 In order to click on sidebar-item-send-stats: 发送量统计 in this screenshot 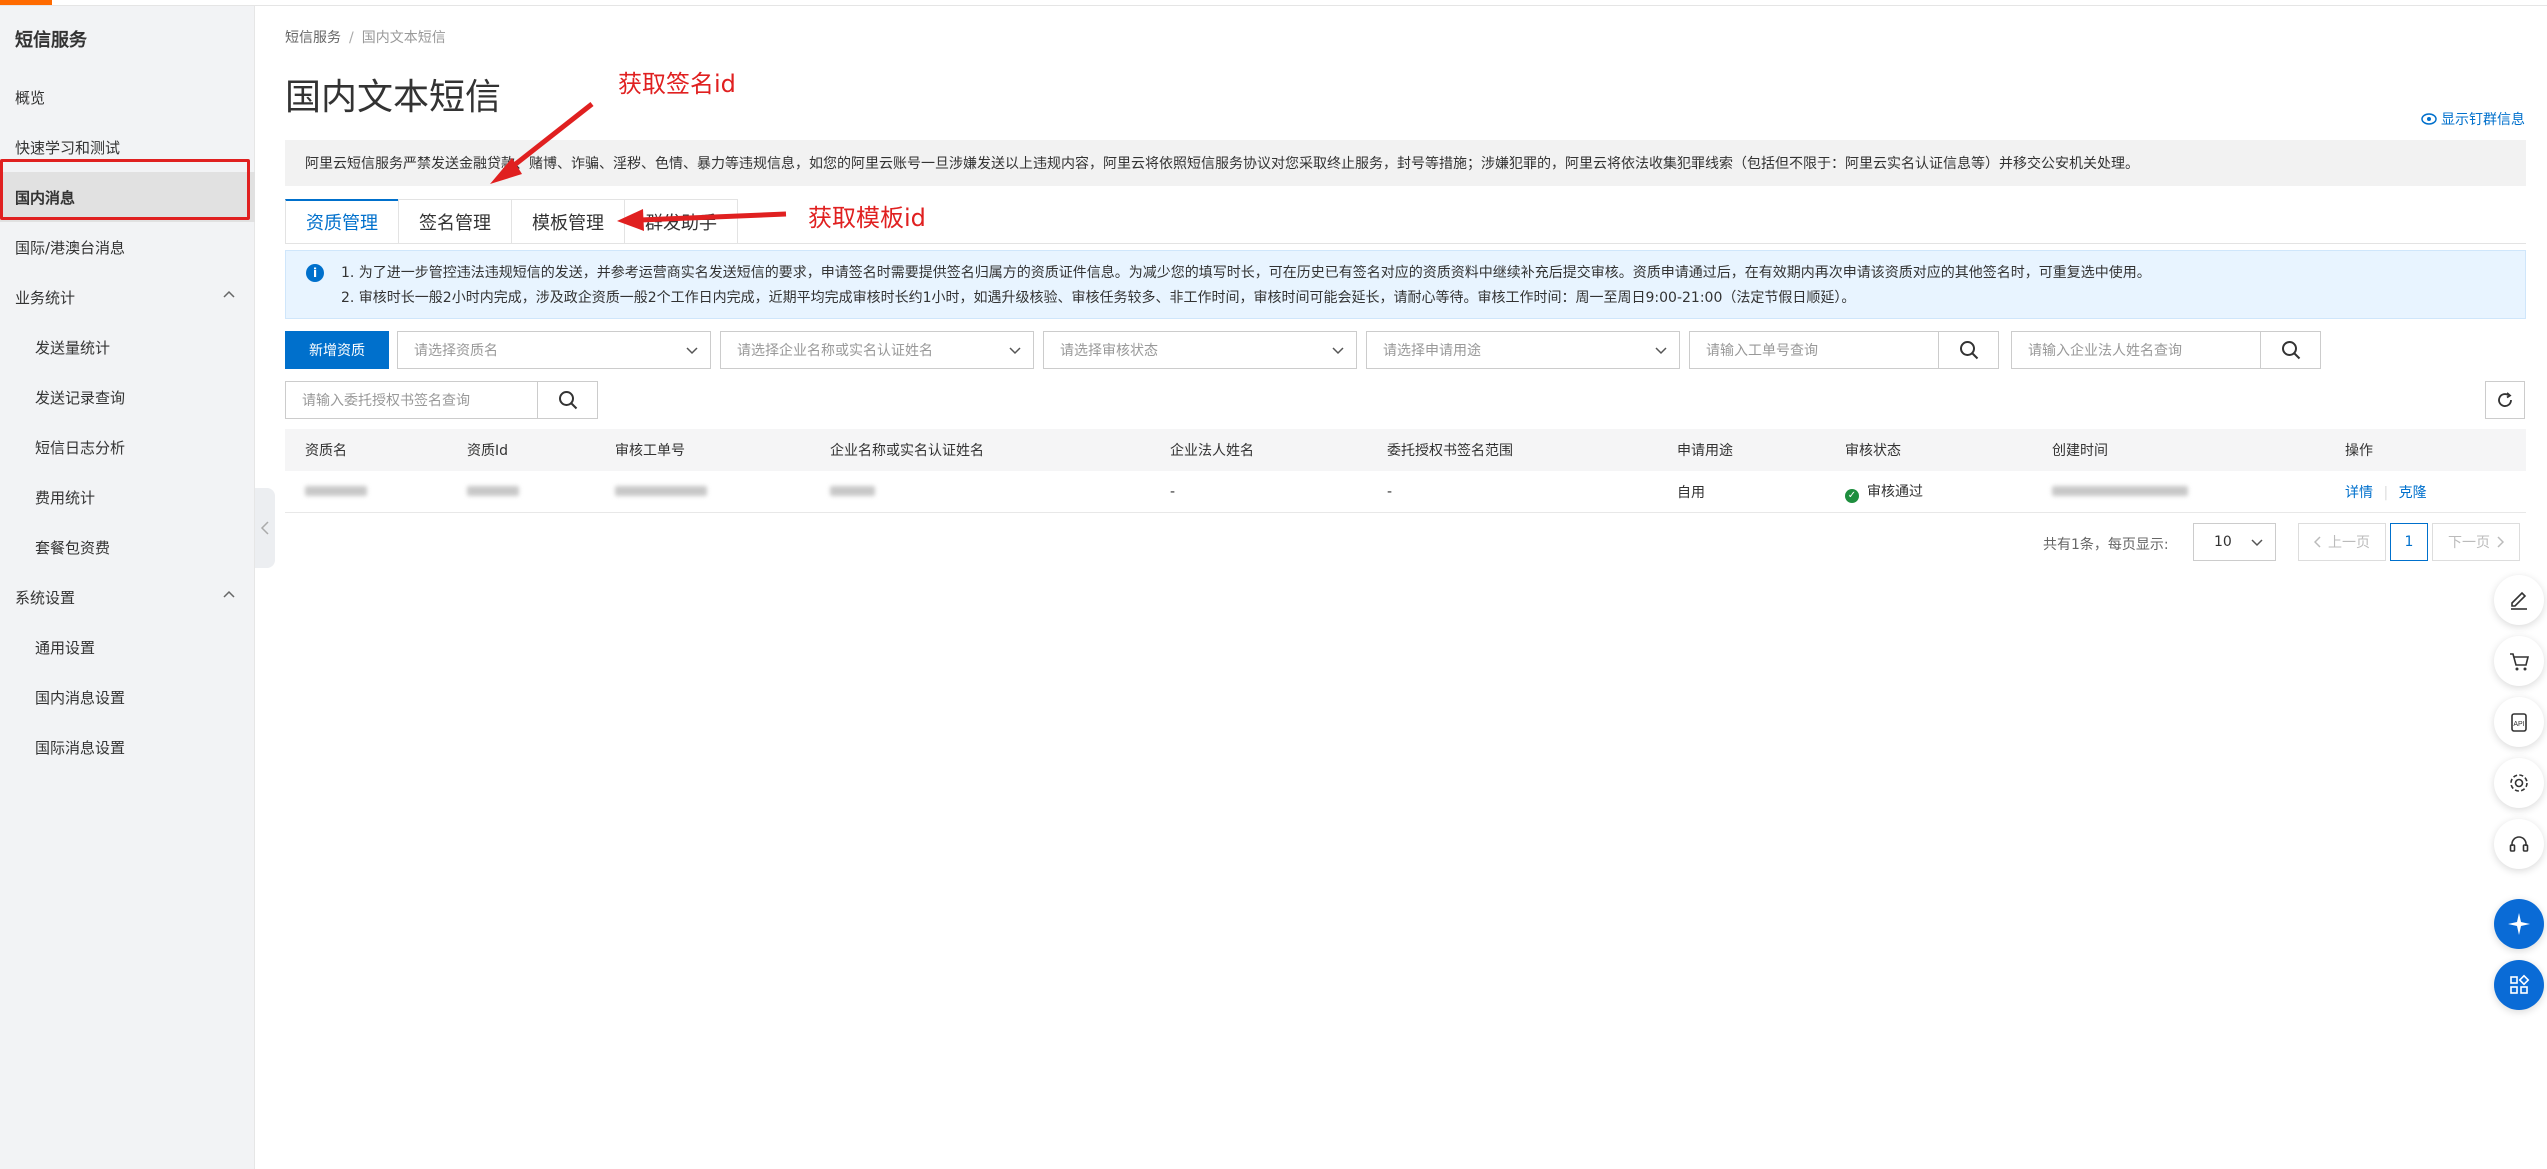, I will do `click(127, 347)`.